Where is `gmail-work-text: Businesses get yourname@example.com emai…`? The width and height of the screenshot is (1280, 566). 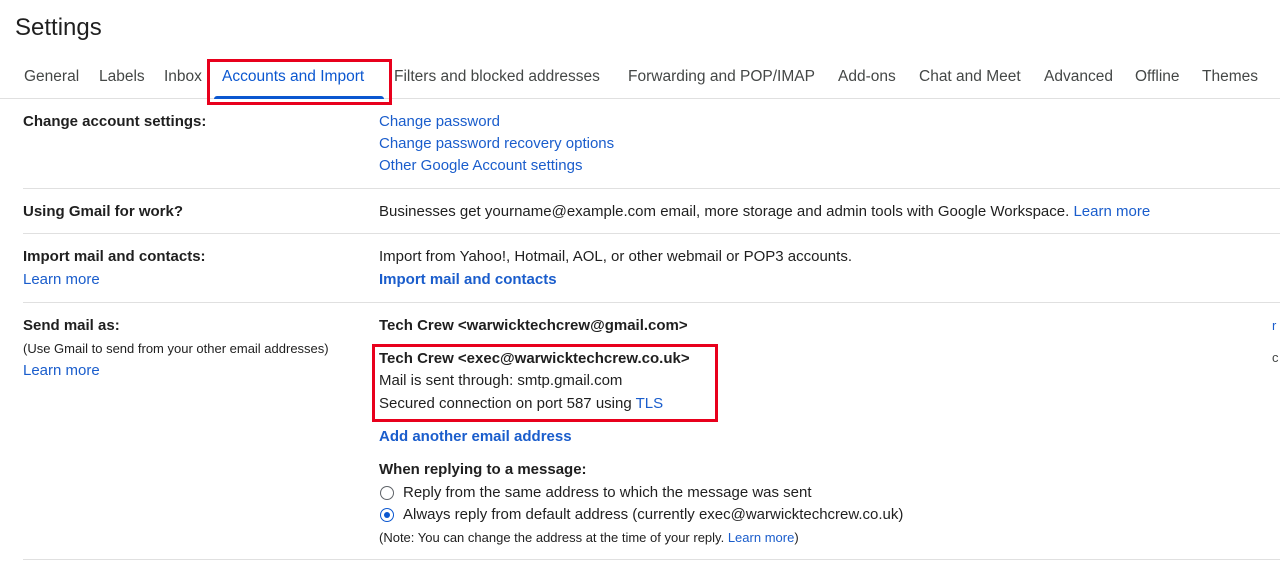 gmail-work-text: Businesses get yourname@example.com emai… is located at coordinates (764, 211).